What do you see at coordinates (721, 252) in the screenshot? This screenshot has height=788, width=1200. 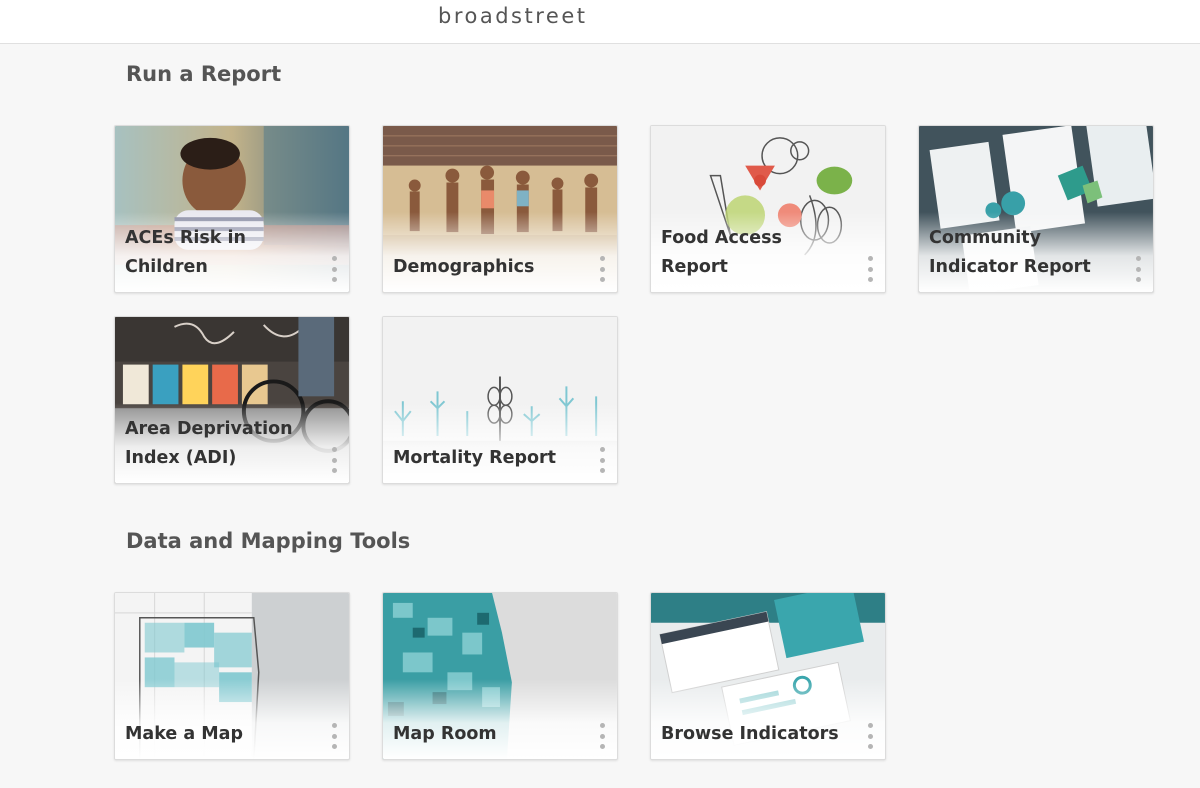 I see `card-label: Food Access Report` at bounding box center [721, 252].